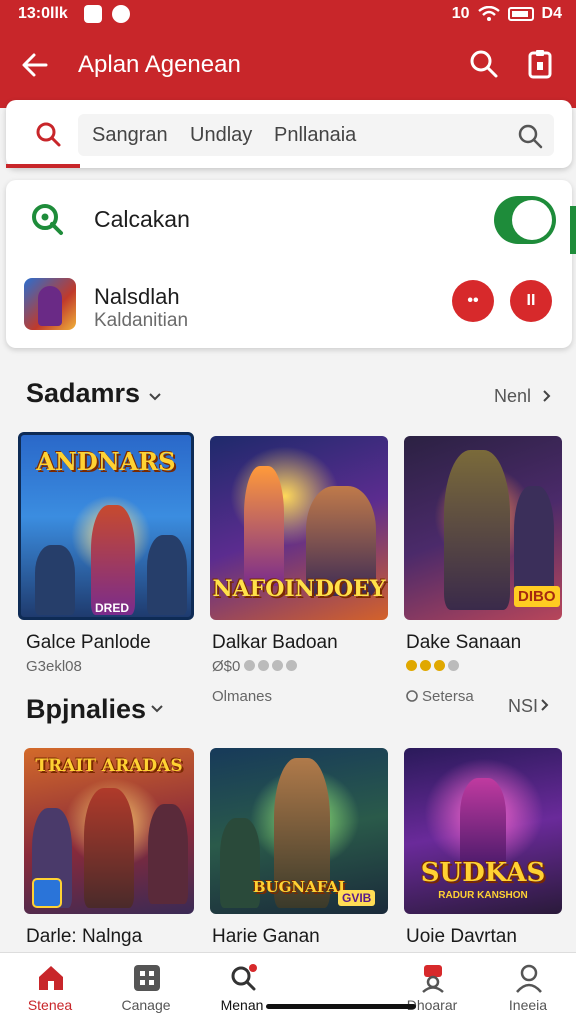 This screenshot has width=576, height=1024. I want to click on game-title: Galce Panlode, so click(88, 643).